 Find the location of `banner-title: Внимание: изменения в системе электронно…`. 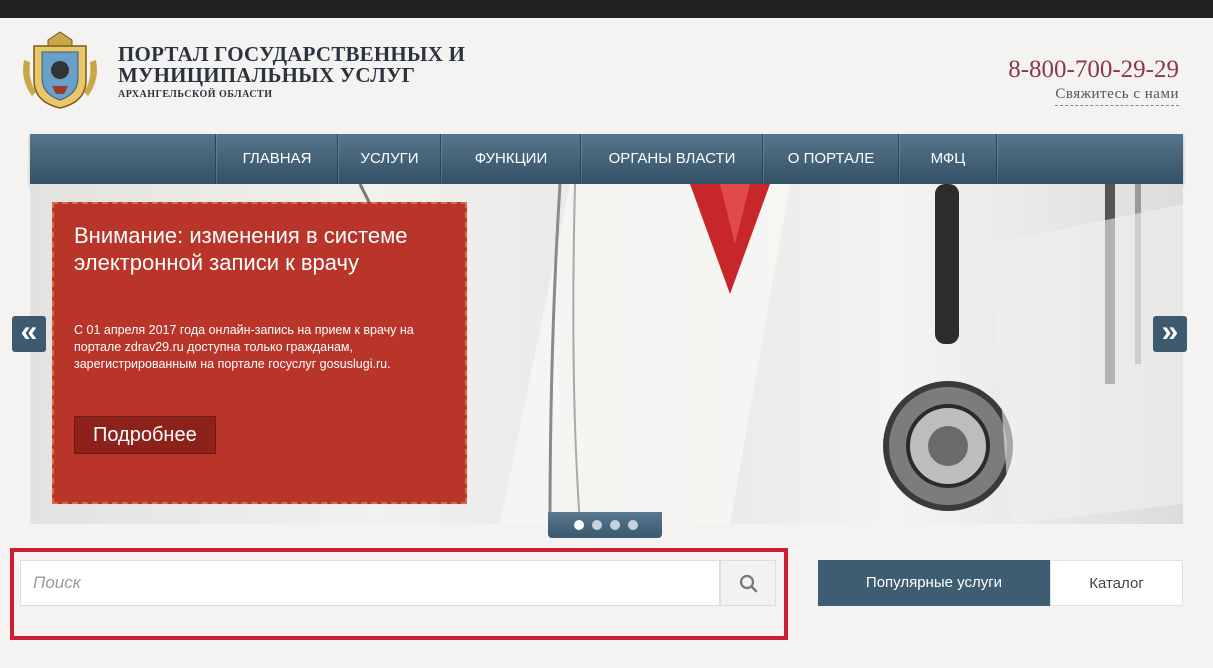

banner-title: Внимание: изменения в системе электронно… is located at coordinates (241, 249).